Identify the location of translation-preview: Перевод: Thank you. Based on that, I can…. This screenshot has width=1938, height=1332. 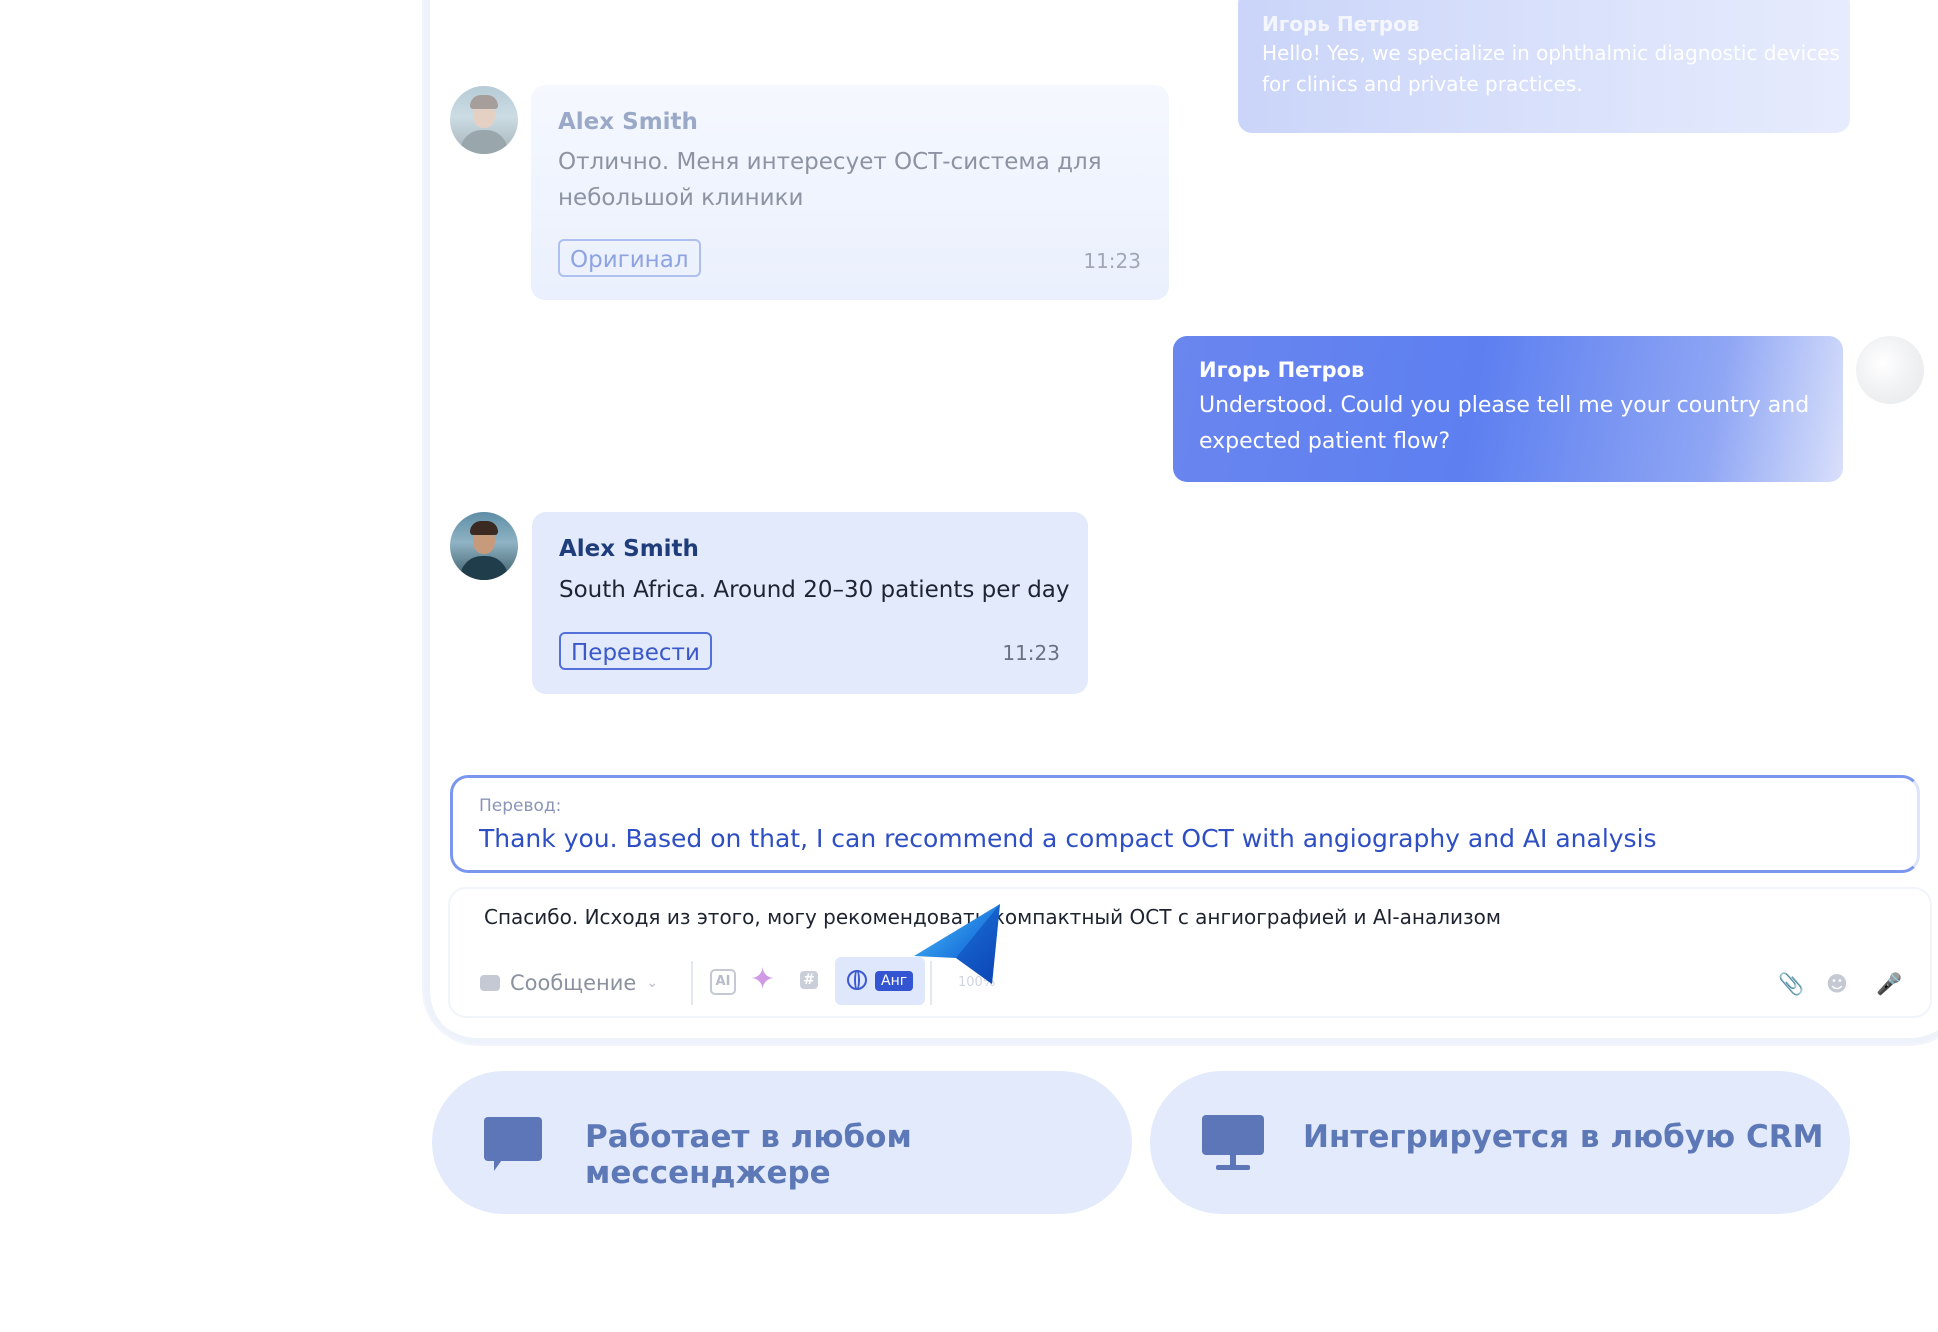
(1185, 824).